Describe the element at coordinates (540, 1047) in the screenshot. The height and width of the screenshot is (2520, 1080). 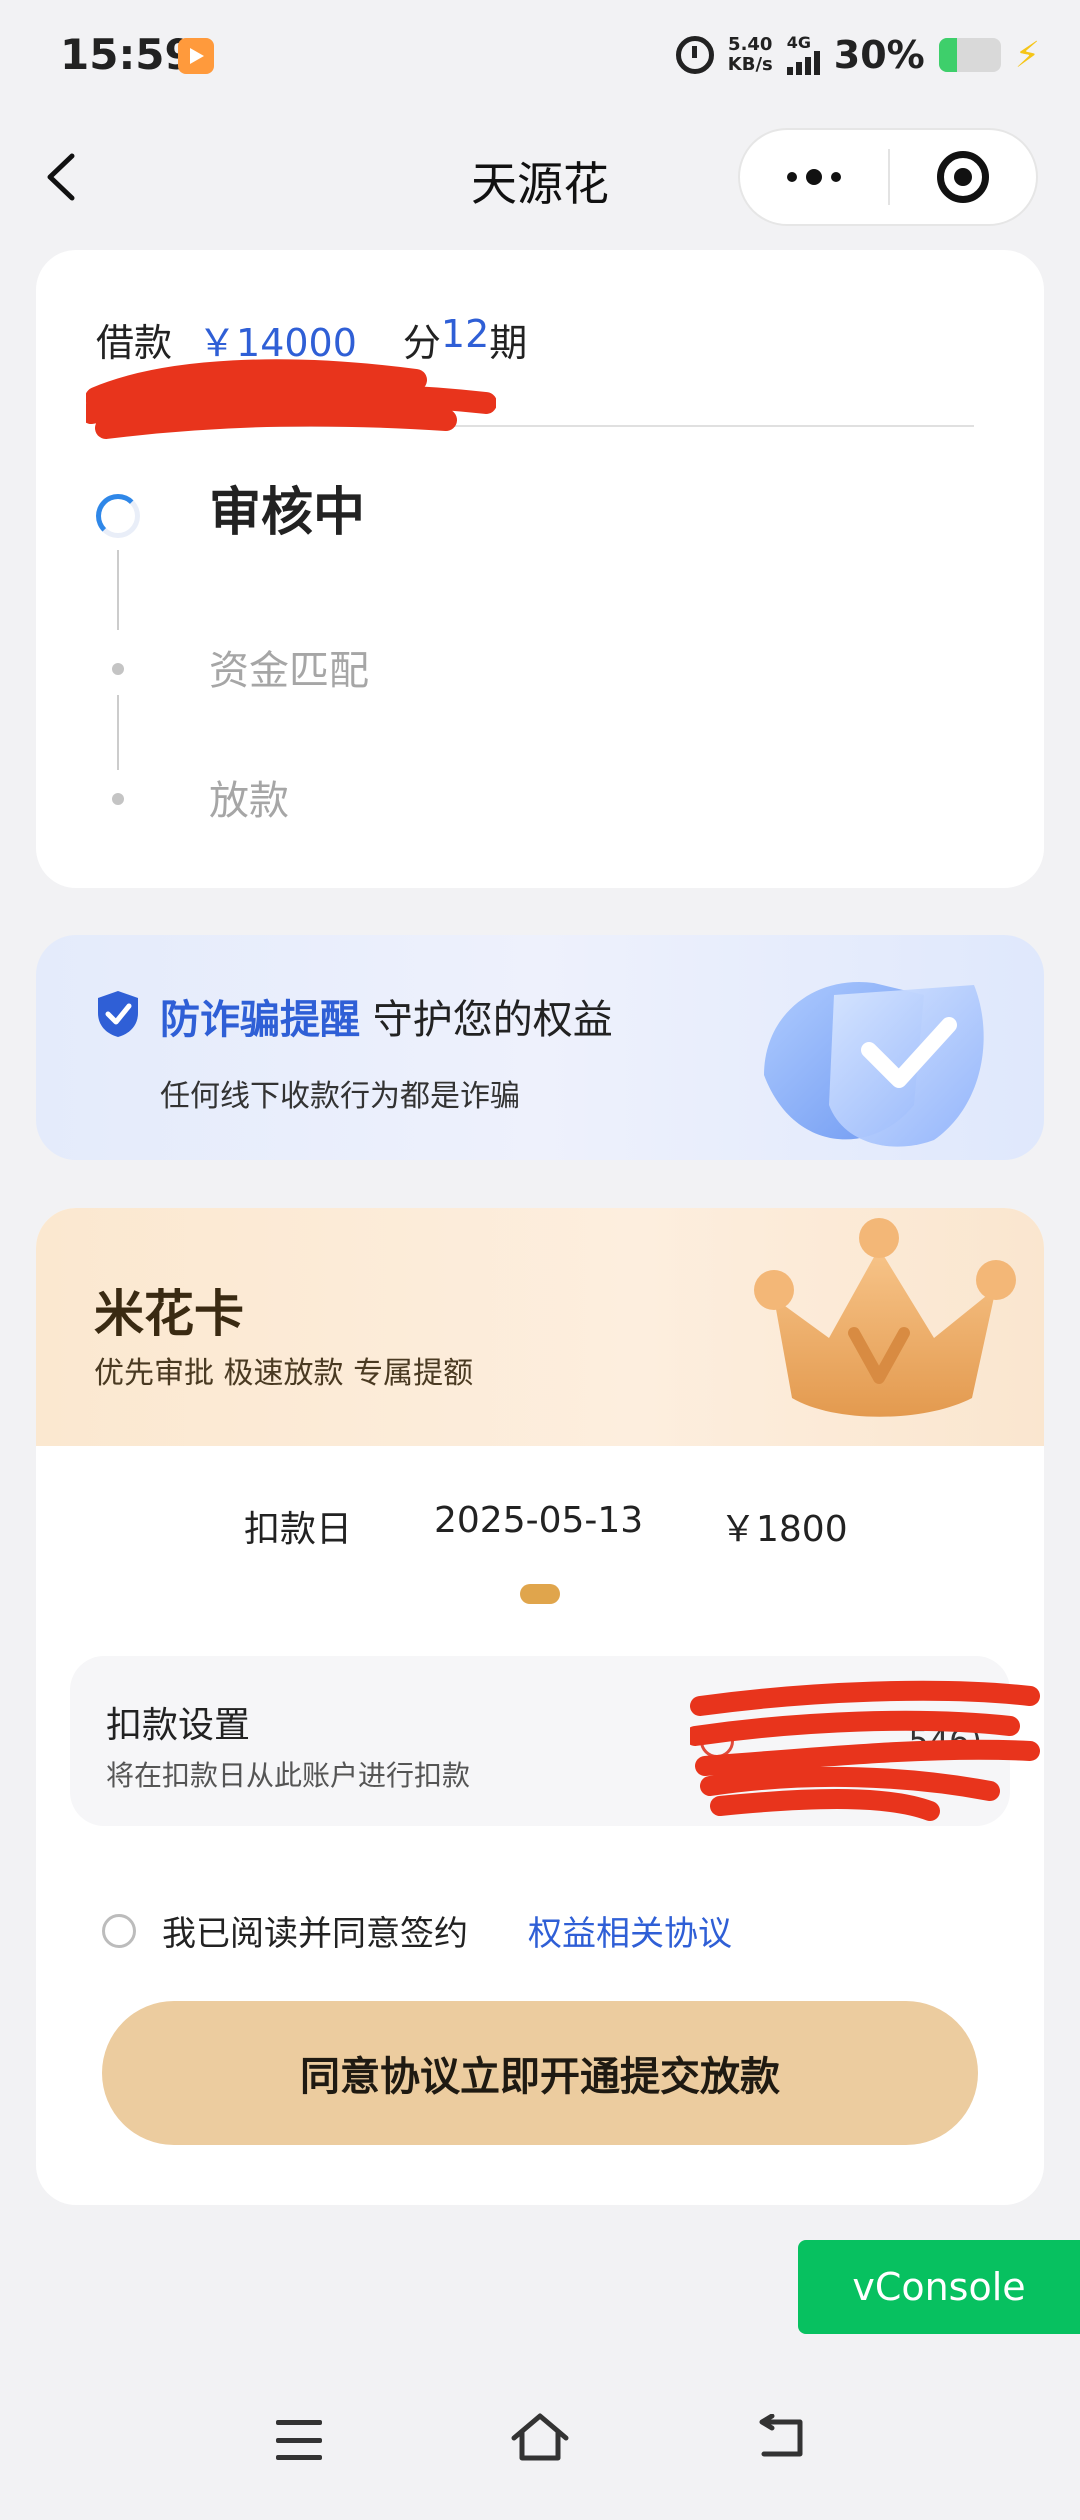
I see `anti-fraud-banner: 防诈骗提醒 守护您的权益 任何线下收款行为都是诈骗` at that location.